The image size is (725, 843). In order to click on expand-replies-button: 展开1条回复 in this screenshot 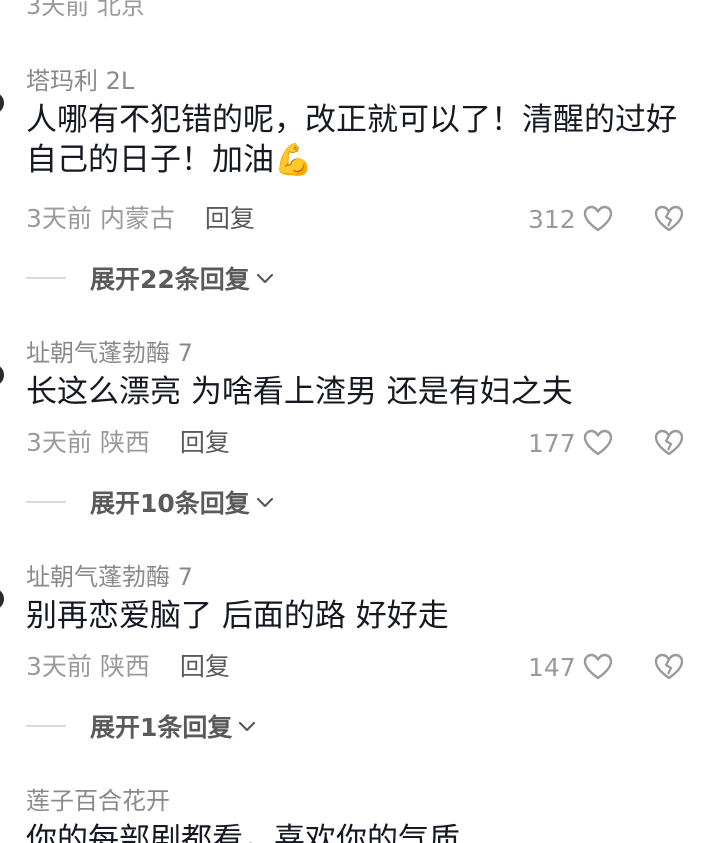, I will do `click(142, 726)`.